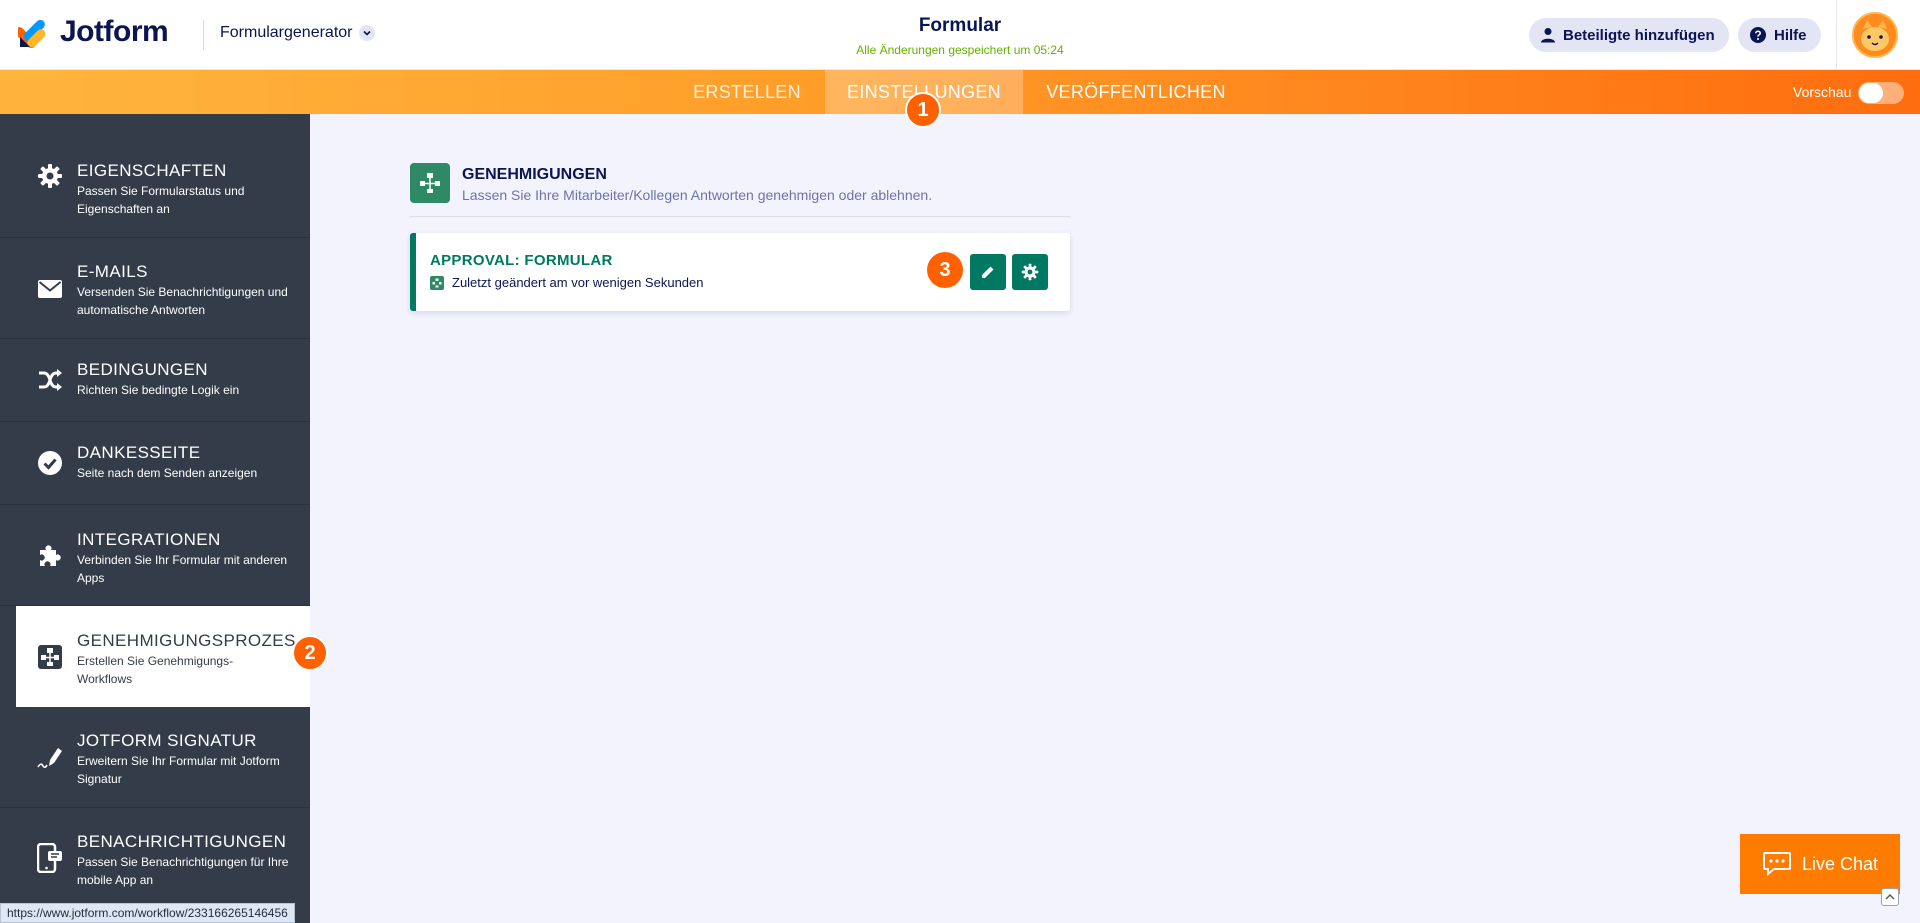 The height and width of the screenshot is (923, 1920). I want to click on help-button: Hilfe, so click(1779, 35).